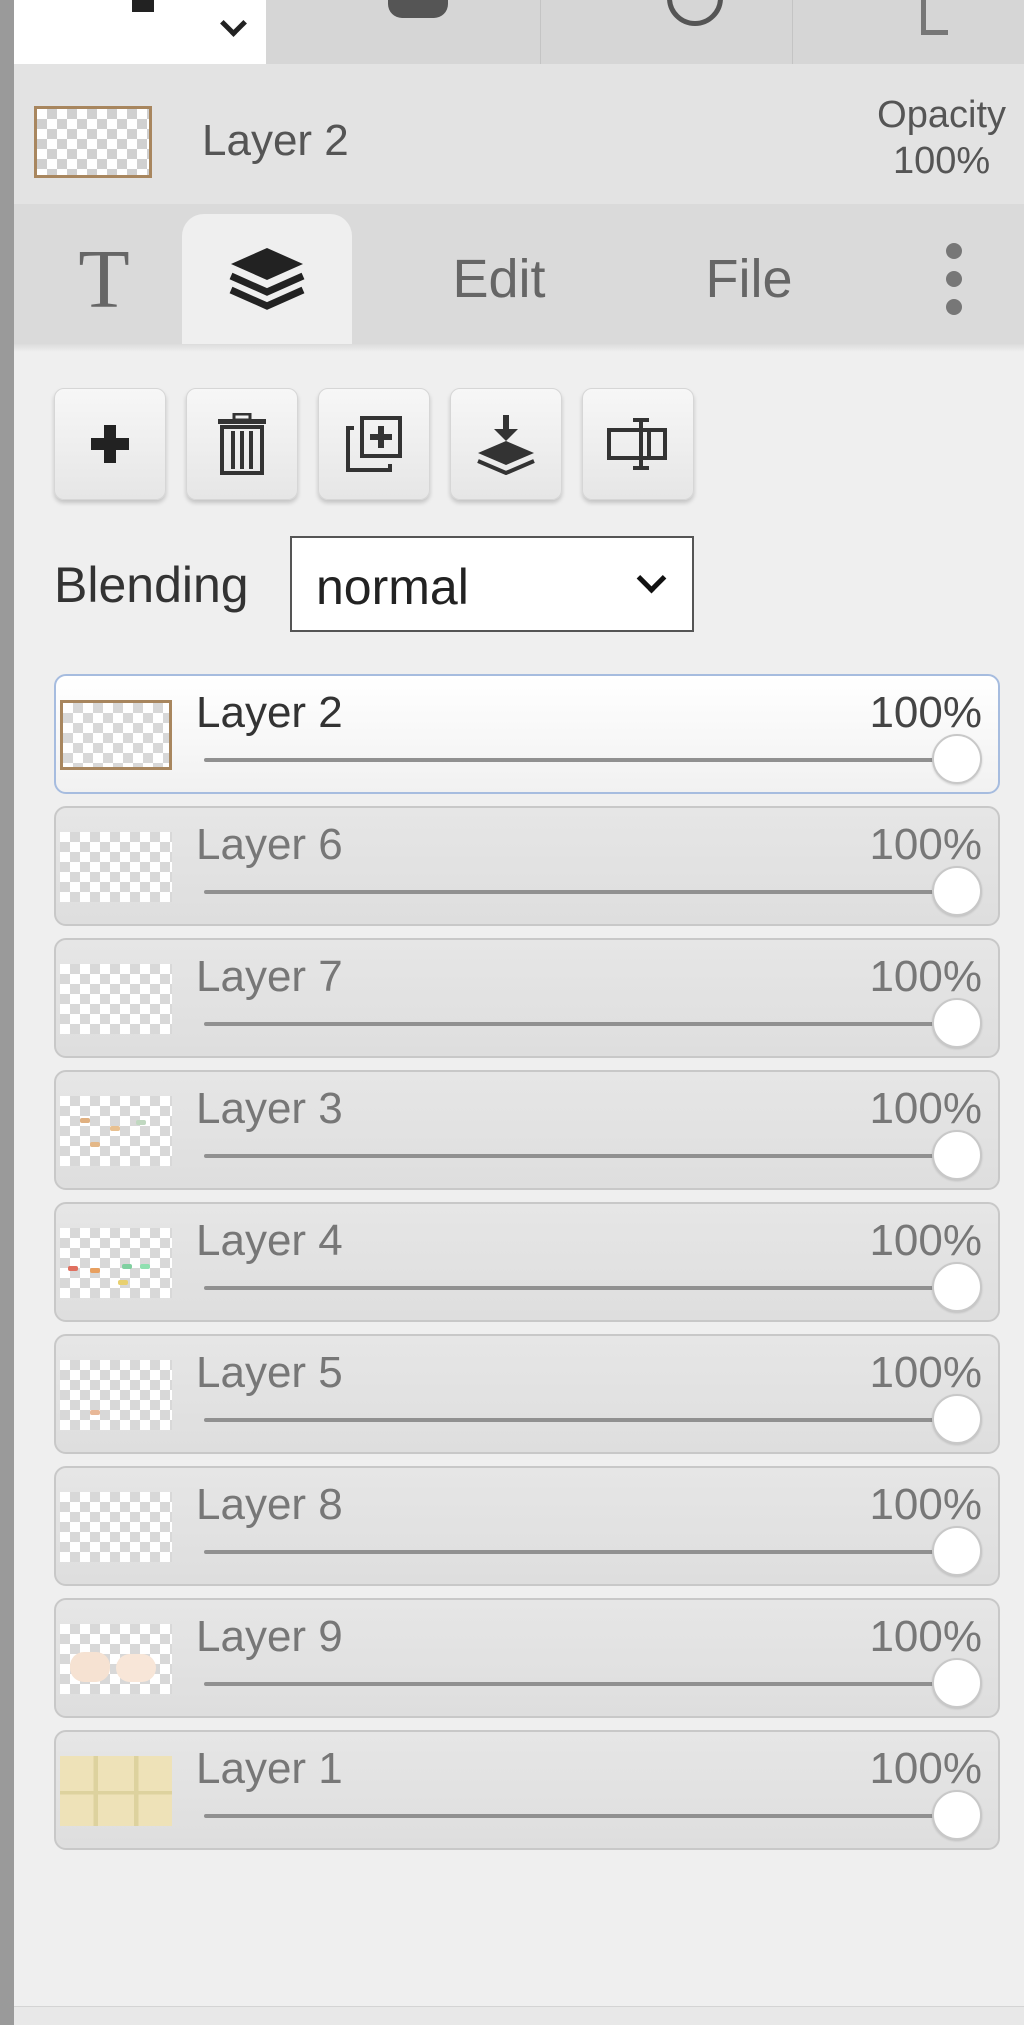  Describe the element at coordinates (269, 1768) in the screenshot. I see `layer-name: Layer 1` at that location.